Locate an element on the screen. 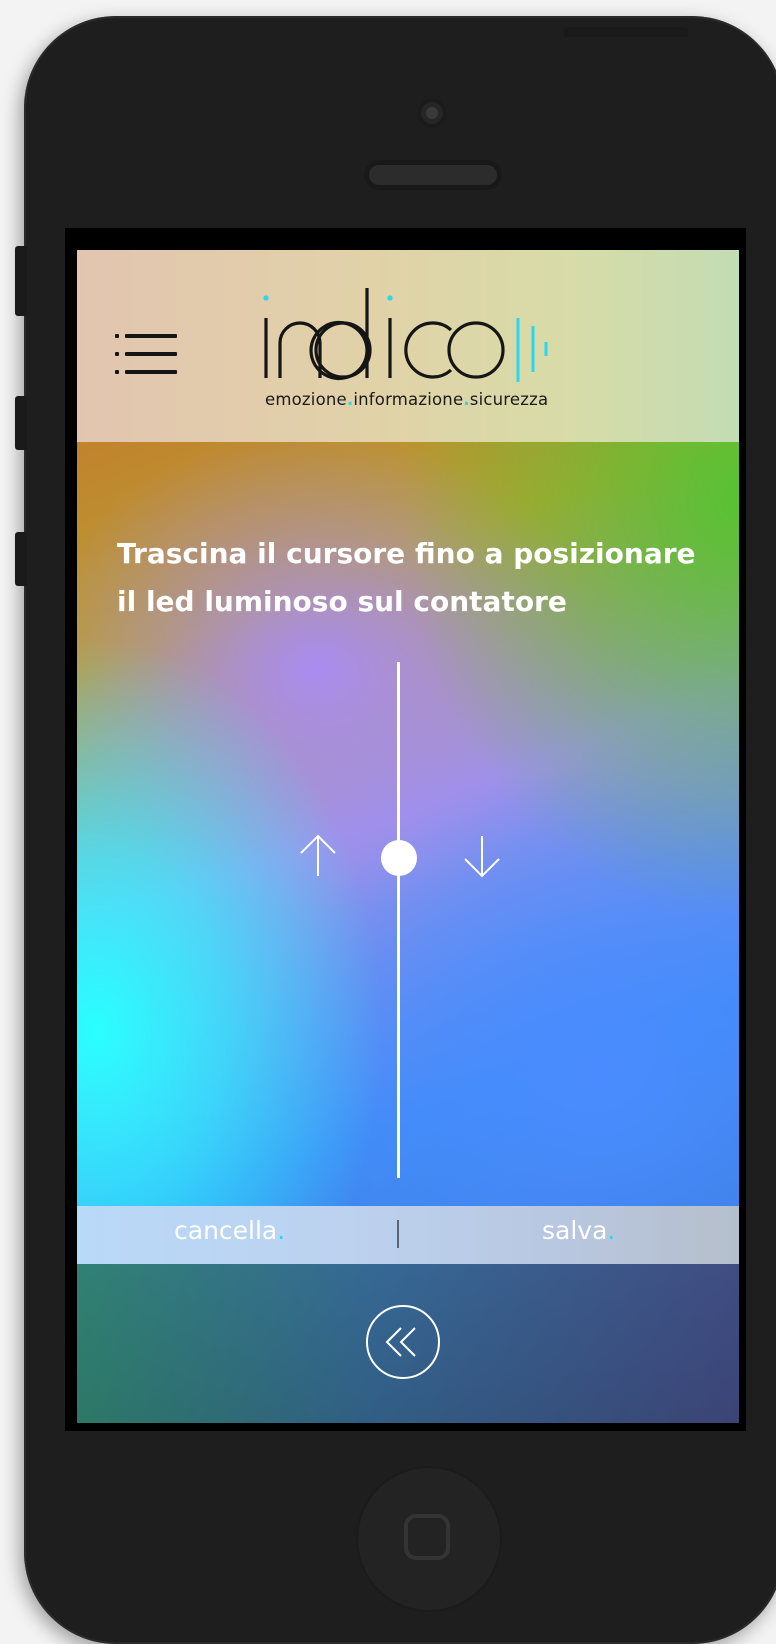  double-chevron-left-icon is located at coordinates (400, 1342).